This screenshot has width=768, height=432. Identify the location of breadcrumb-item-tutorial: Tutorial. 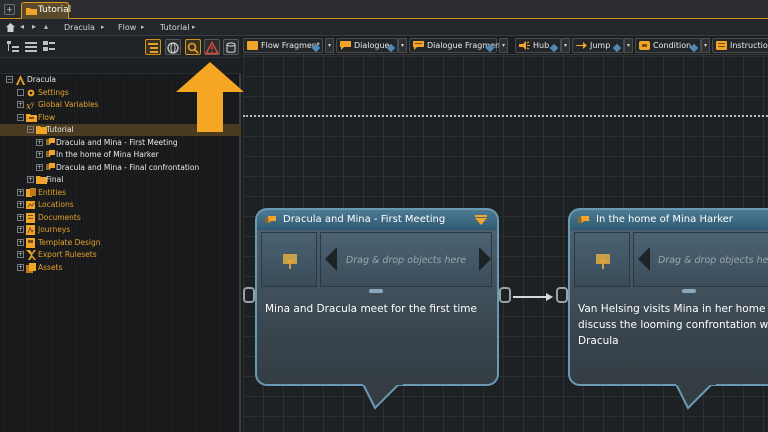
(174, 27).